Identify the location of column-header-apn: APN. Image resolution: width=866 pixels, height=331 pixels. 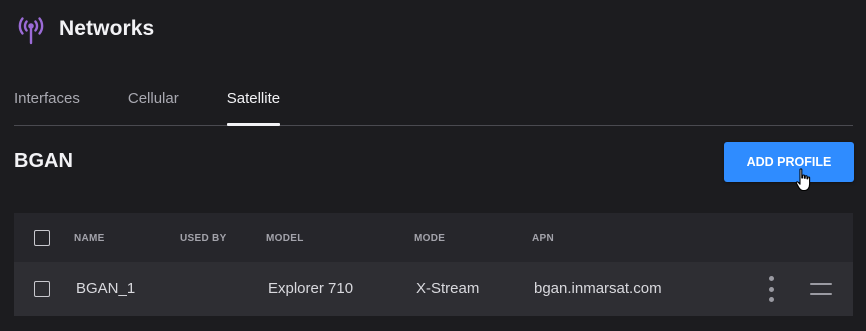
(543, 238).